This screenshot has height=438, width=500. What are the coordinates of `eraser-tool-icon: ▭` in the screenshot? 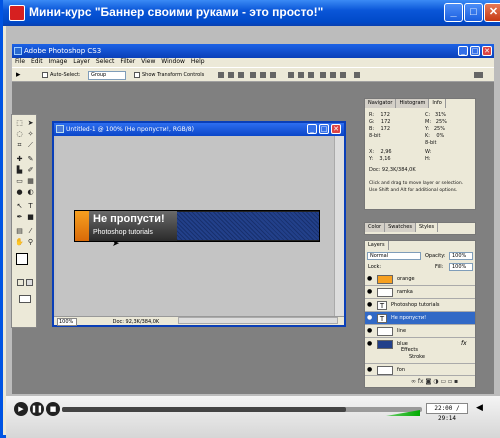 It's located at (19, 181).